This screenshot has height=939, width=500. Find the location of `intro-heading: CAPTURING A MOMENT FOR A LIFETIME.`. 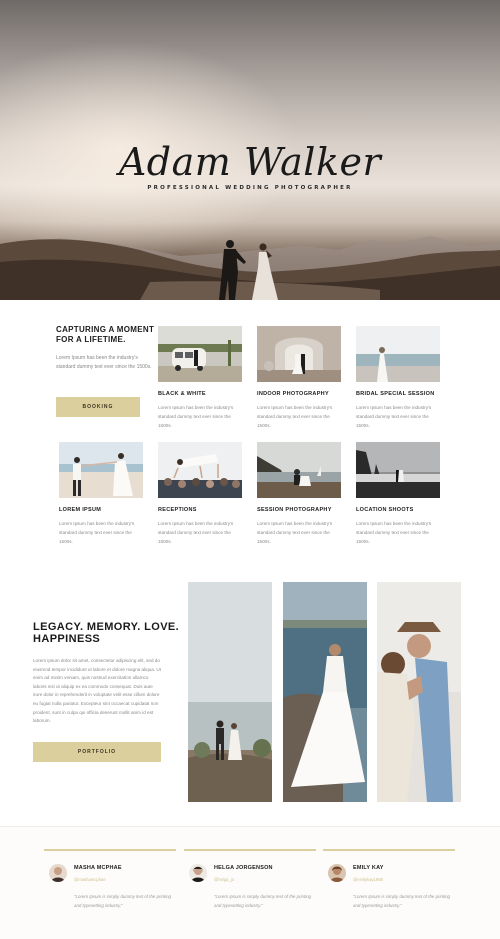

intro-heading: CAPTURING A MOMENT FOR A LIFETIME. is located at coordinates (105, 334).